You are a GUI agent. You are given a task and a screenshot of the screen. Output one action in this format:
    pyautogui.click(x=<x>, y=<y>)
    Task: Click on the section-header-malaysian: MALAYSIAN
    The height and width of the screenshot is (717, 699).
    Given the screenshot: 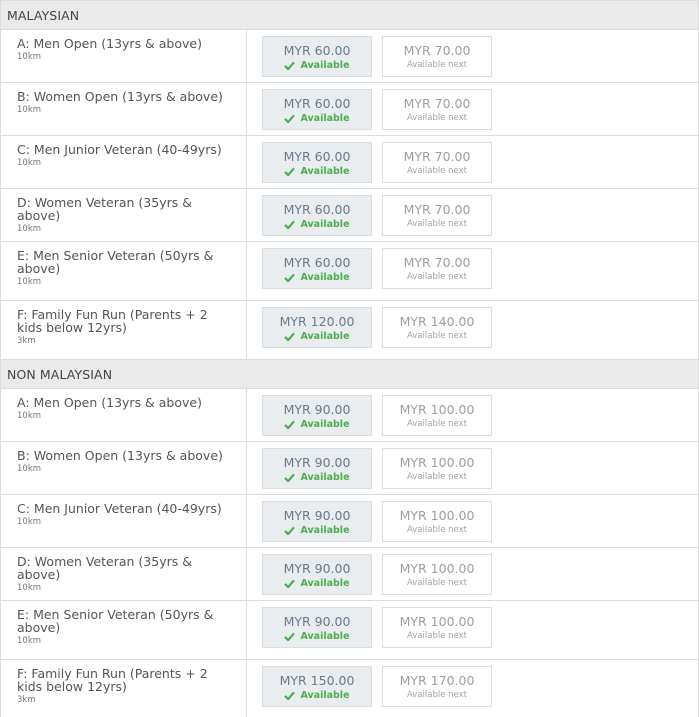 What is the action you would take?
    pyautogui.click(x=349, y=14)
    